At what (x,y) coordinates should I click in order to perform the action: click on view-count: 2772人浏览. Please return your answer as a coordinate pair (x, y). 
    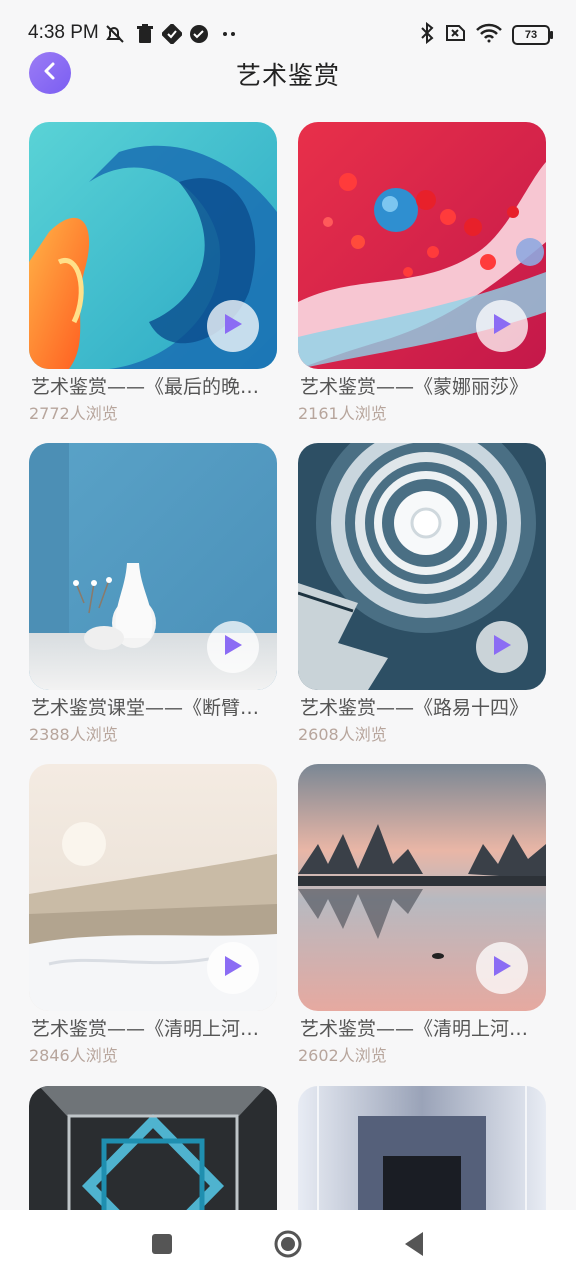
    Looking at the image, I should click on (73, 413).